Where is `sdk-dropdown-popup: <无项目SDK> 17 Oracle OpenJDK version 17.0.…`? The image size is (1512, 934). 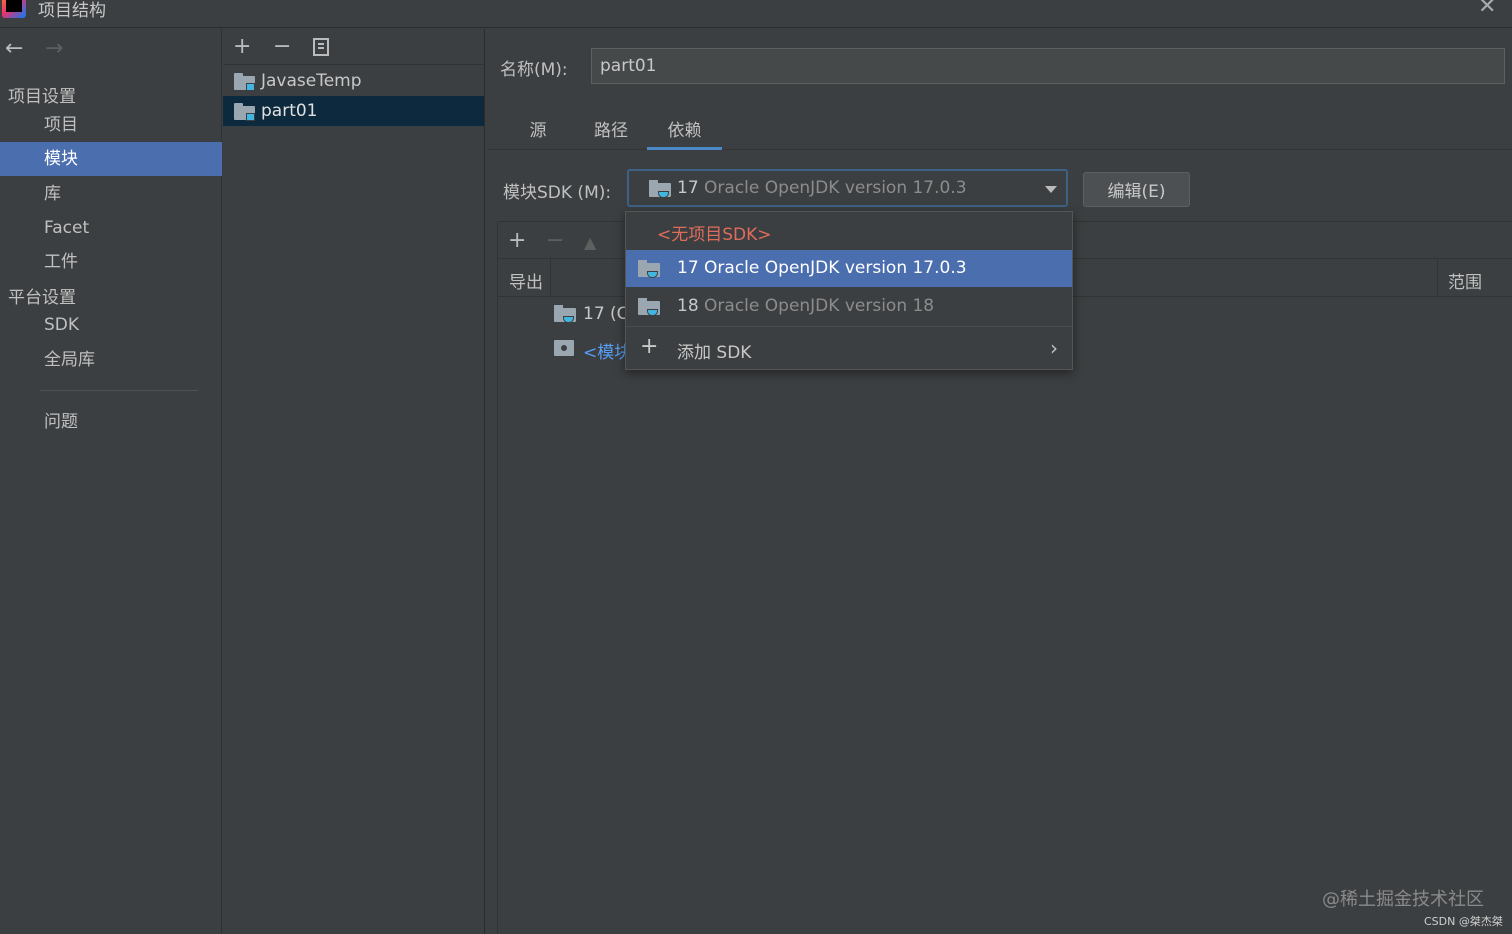 sdk-dropdown-popup: <无项目SDK> 17 Oracle OpenJDK version 17.0.… is located at coordinates (849, 290).